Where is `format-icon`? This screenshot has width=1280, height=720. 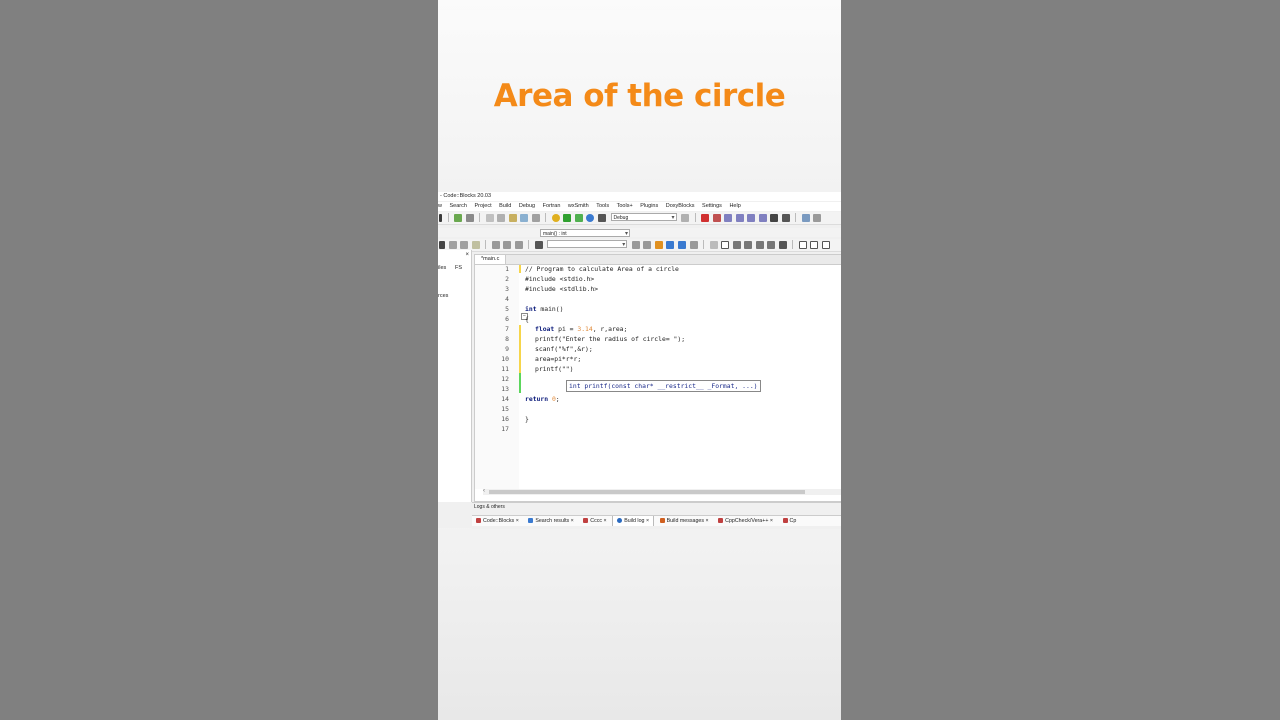 format-icon is located at coordinates (670, 245).